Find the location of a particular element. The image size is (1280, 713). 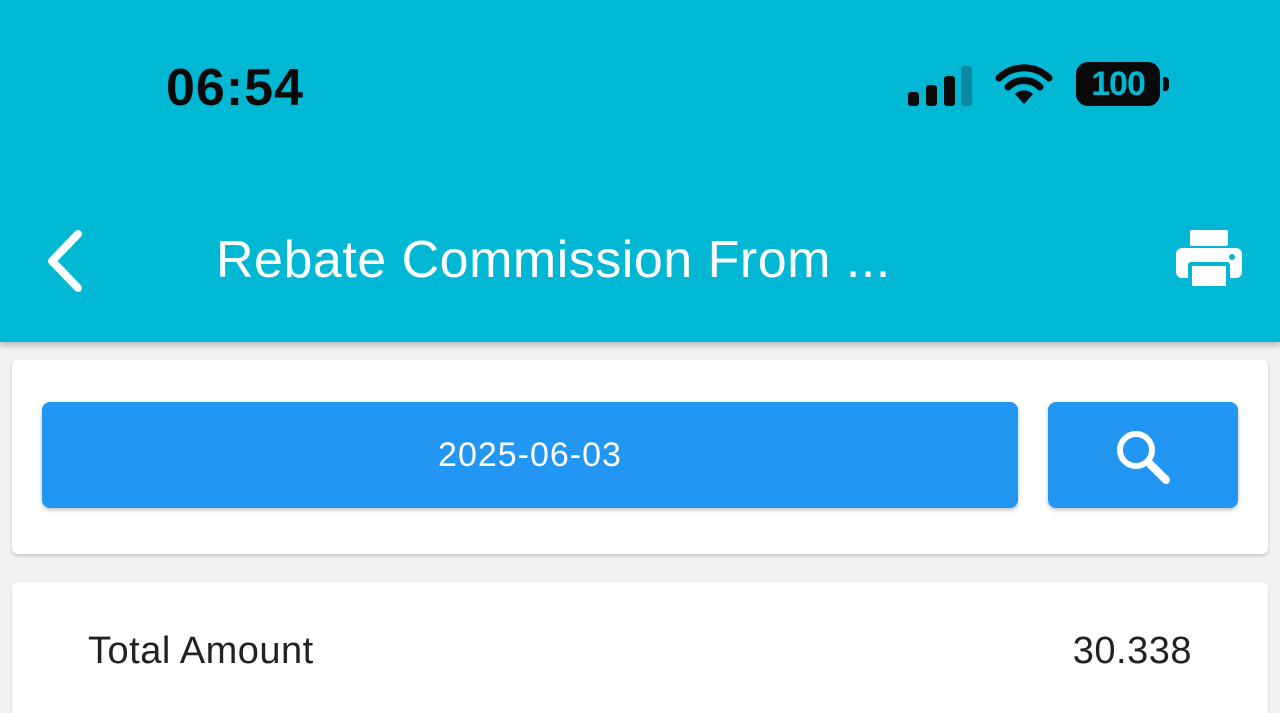

back-chevron-icon is located at coordinates (68, 261).